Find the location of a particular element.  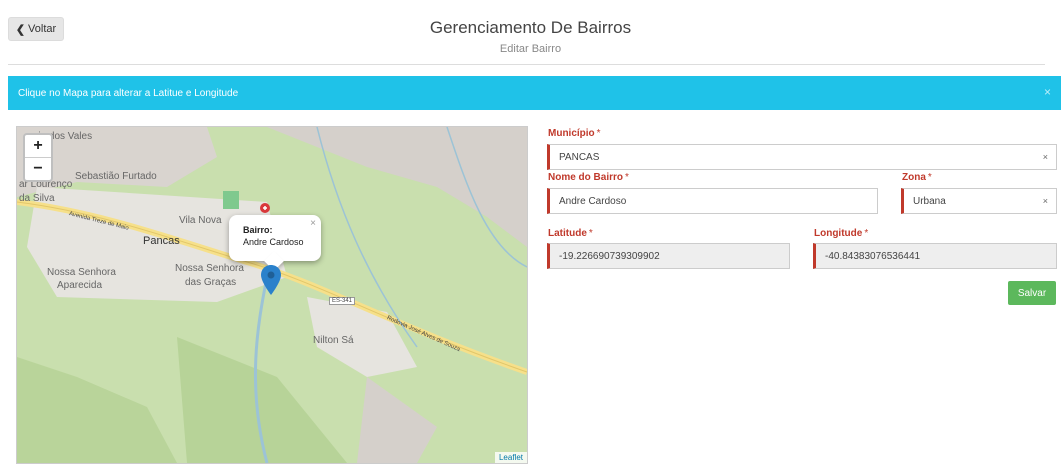

map-place-label: Vila Nova is located at coordinates (200, 220).